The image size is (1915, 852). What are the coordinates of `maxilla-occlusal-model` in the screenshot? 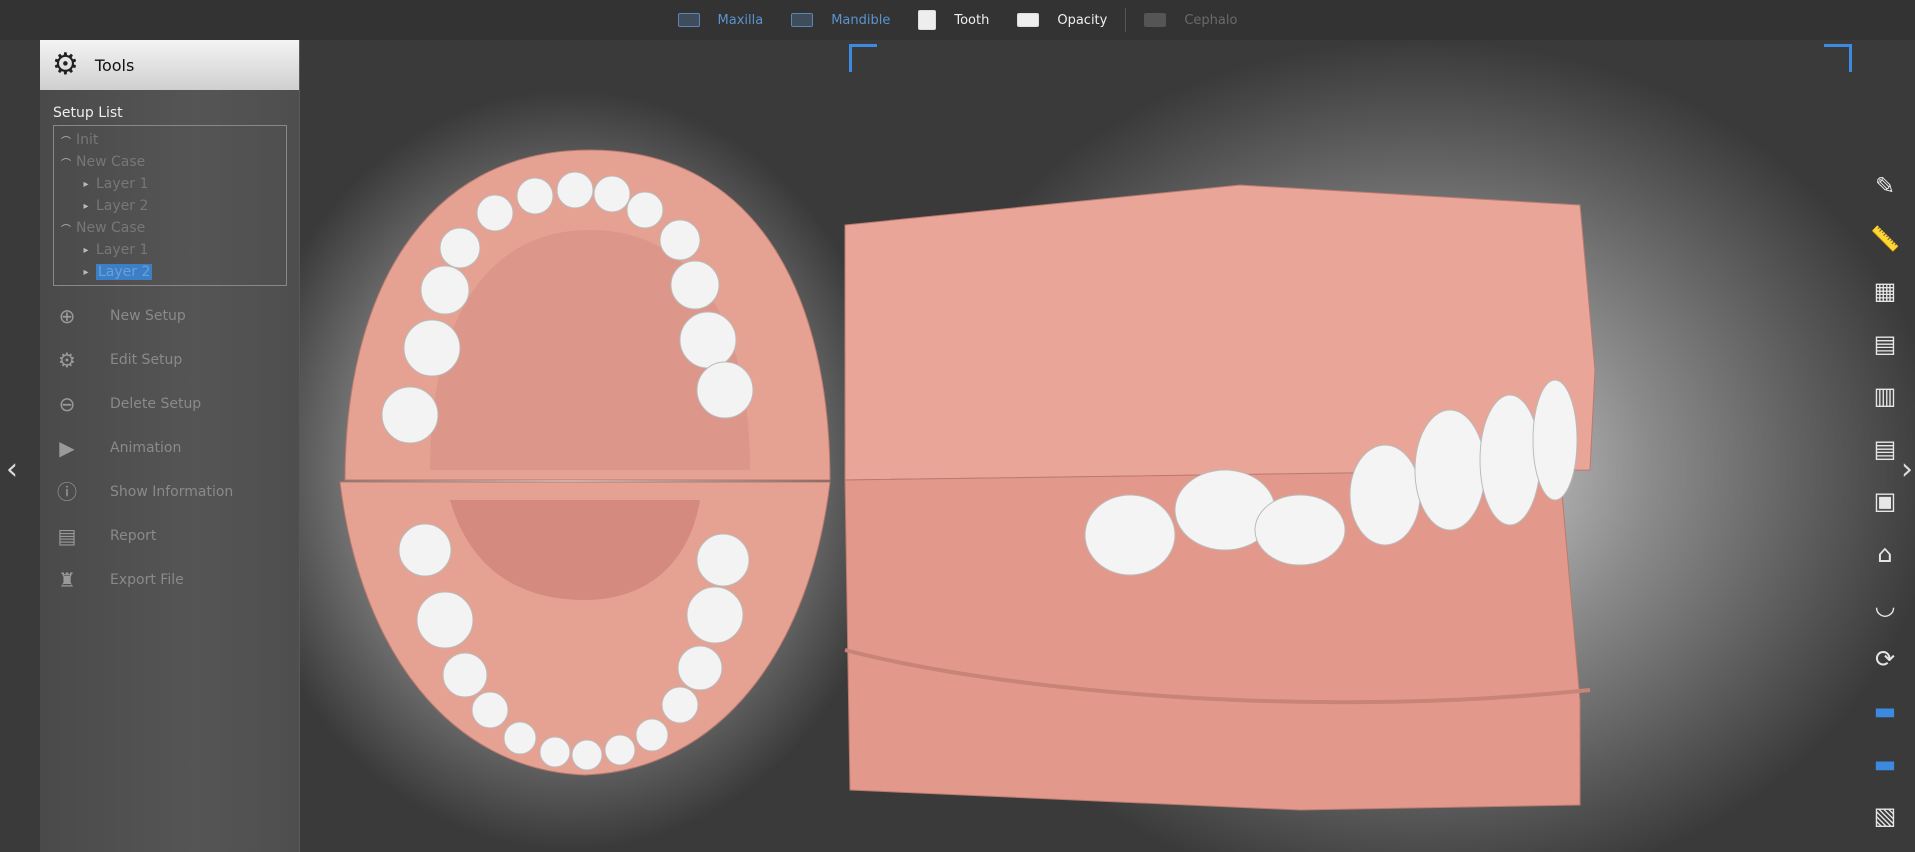 It's located at (587, 315).